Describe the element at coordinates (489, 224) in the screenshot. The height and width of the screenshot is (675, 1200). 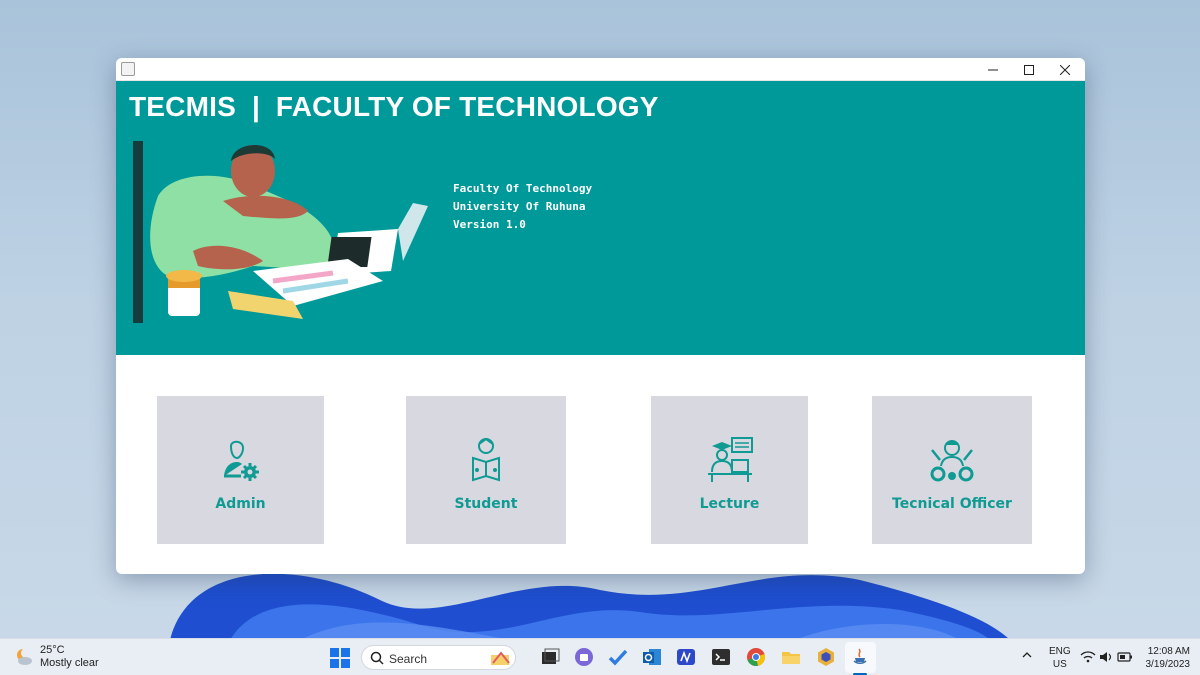
I see `info-version: Version 1.0` at that location.